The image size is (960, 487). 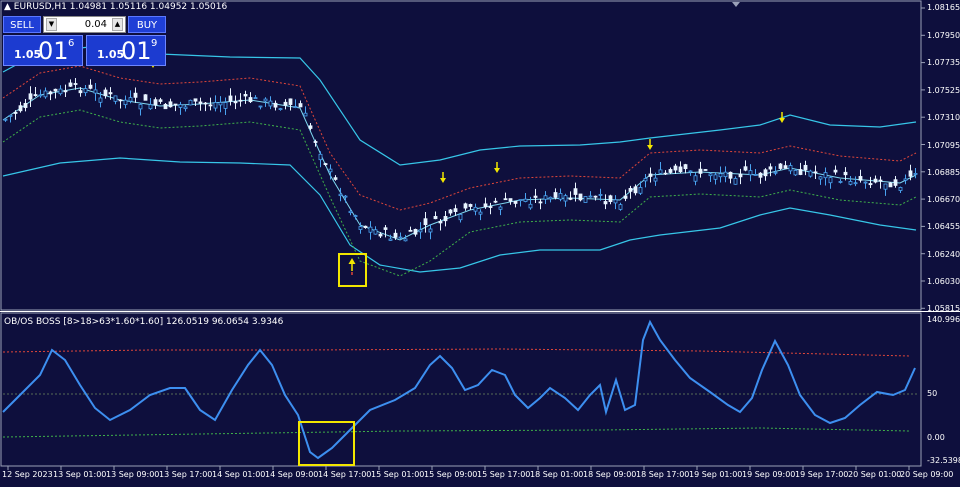 I want to click on price-axis-label: 1.06030, so click(x=943, y=281).